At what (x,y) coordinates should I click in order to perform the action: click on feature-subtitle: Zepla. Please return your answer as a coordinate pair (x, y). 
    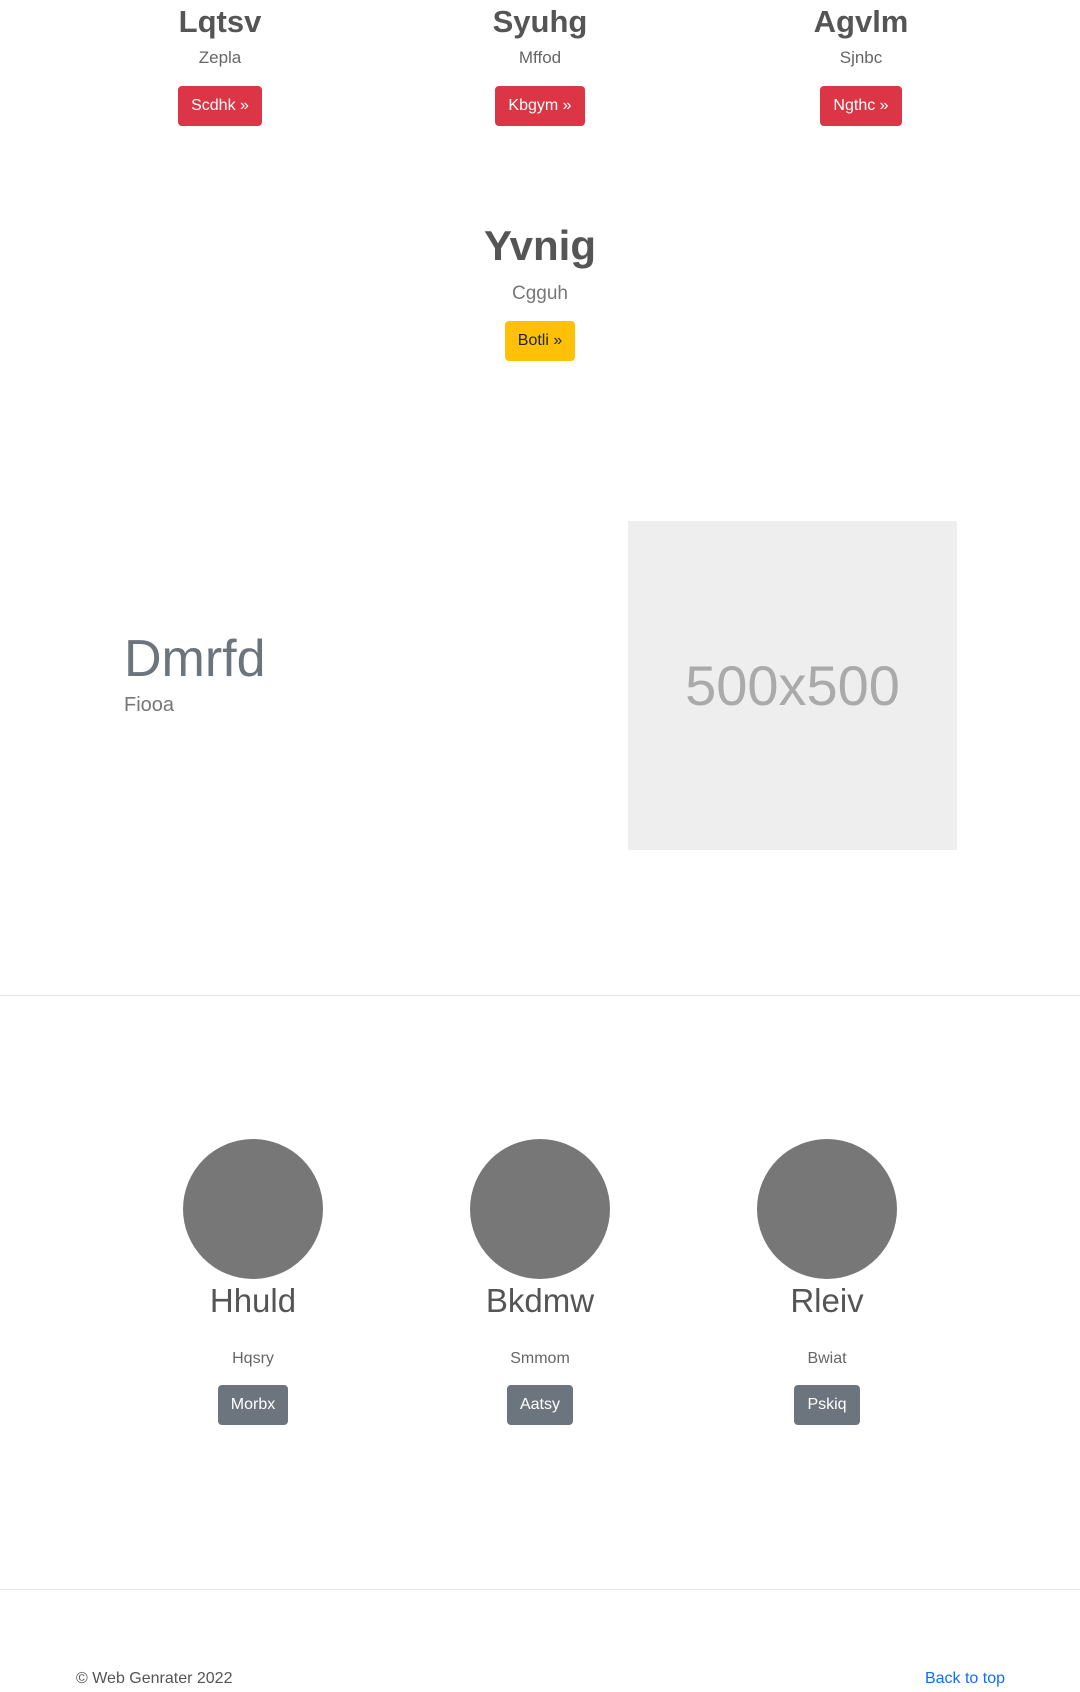
    Looking at the image, I should click on (220, 57).